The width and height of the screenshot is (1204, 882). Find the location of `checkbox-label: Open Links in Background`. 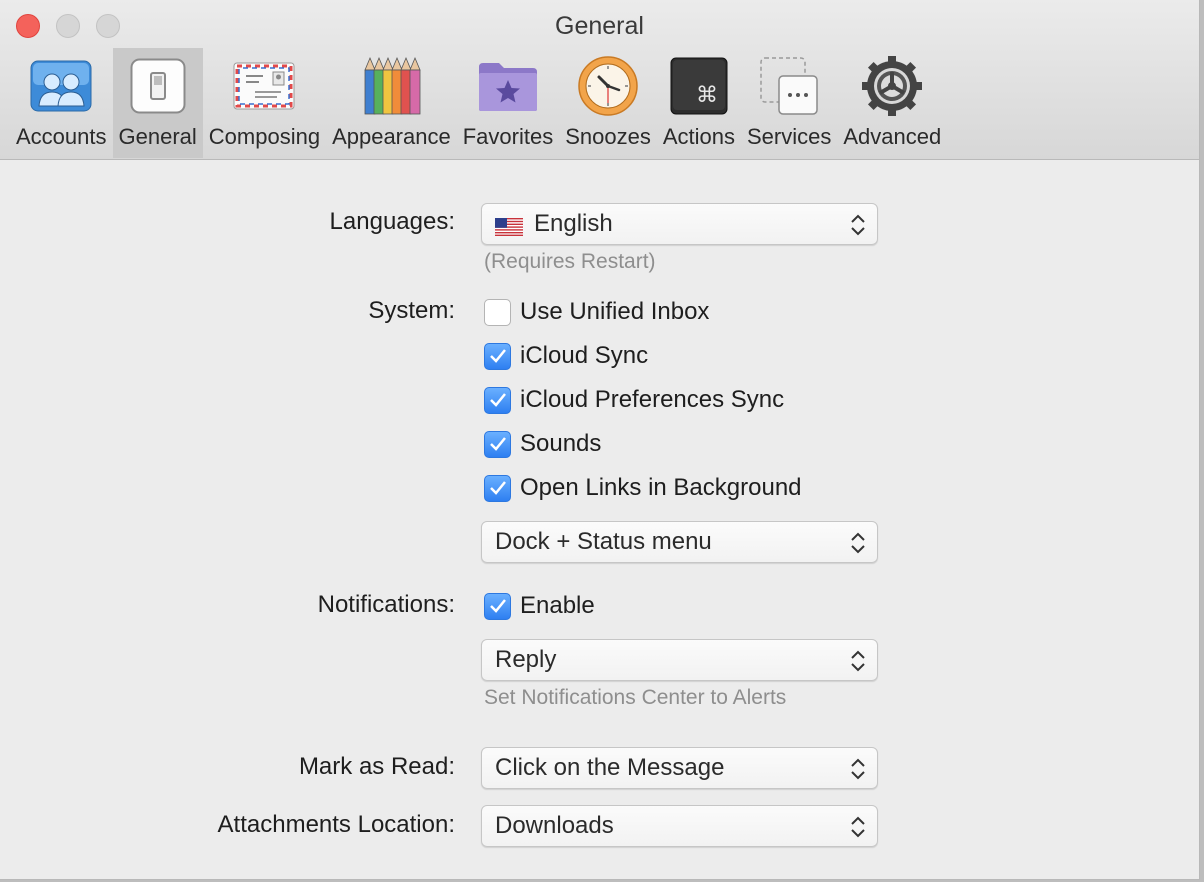

checkbox-label: Open Links in Background is located at coordinates (661, 487).